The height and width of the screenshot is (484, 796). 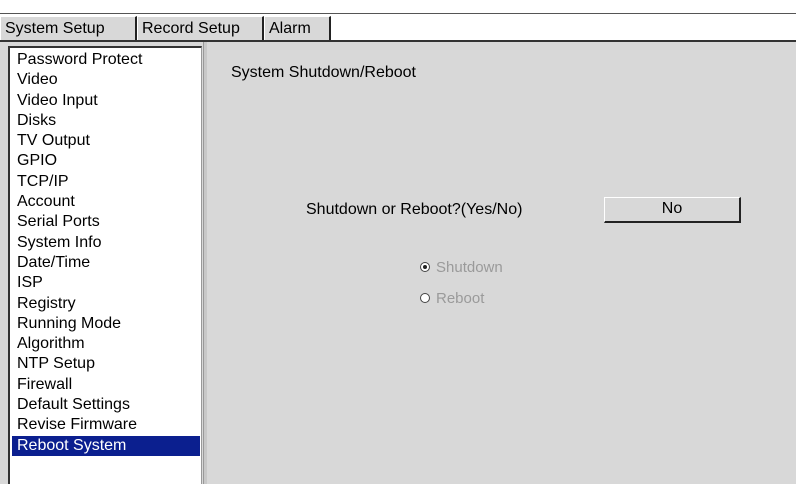 What do you see at coordinates (425, 267) in the screenshot?
I see `radio-checked-icon` at bounding box center [425, 267].